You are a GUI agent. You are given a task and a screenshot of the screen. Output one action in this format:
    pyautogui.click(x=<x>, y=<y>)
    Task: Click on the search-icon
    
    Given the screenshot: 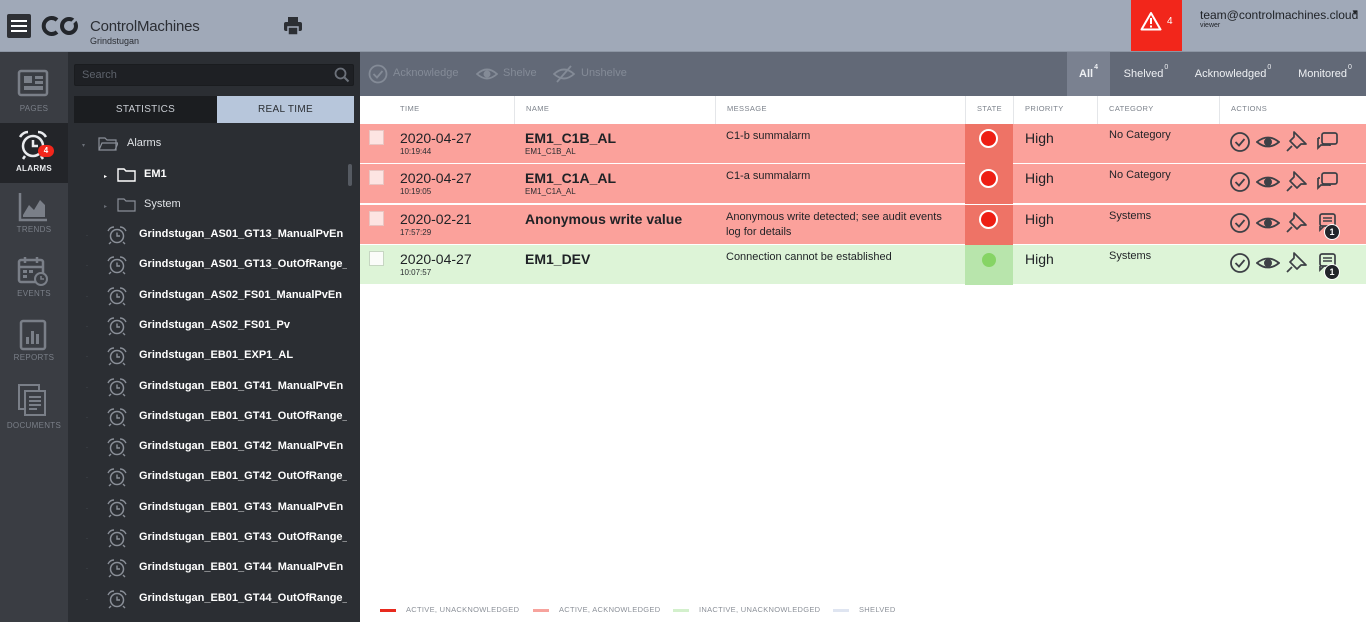 What is the action you would take?
    pyautogui.click(x=342, y=75)
    